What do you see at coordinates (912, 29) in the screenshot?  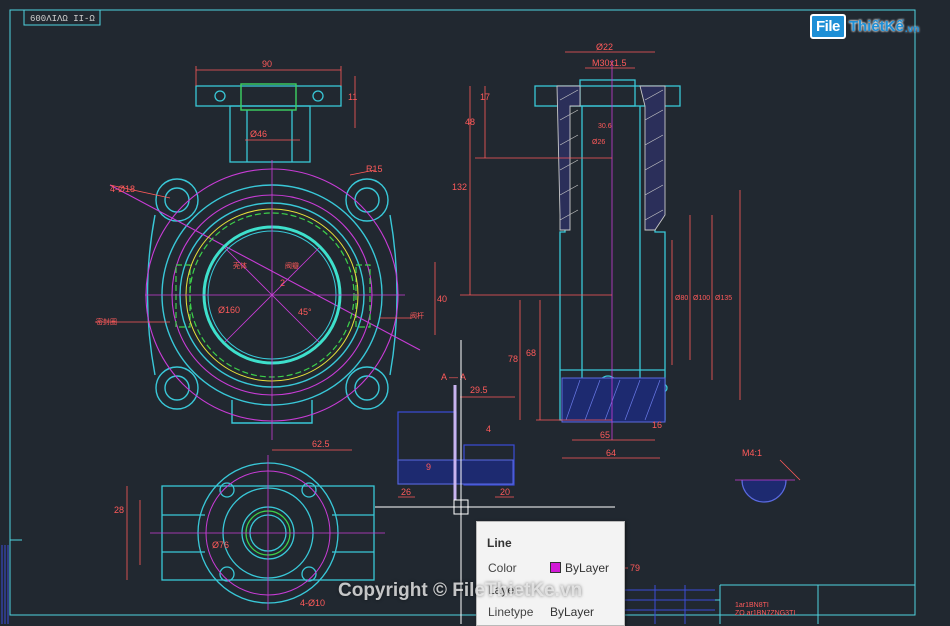 I see `logo-domain: .vn` at bounding box center [912, 29].